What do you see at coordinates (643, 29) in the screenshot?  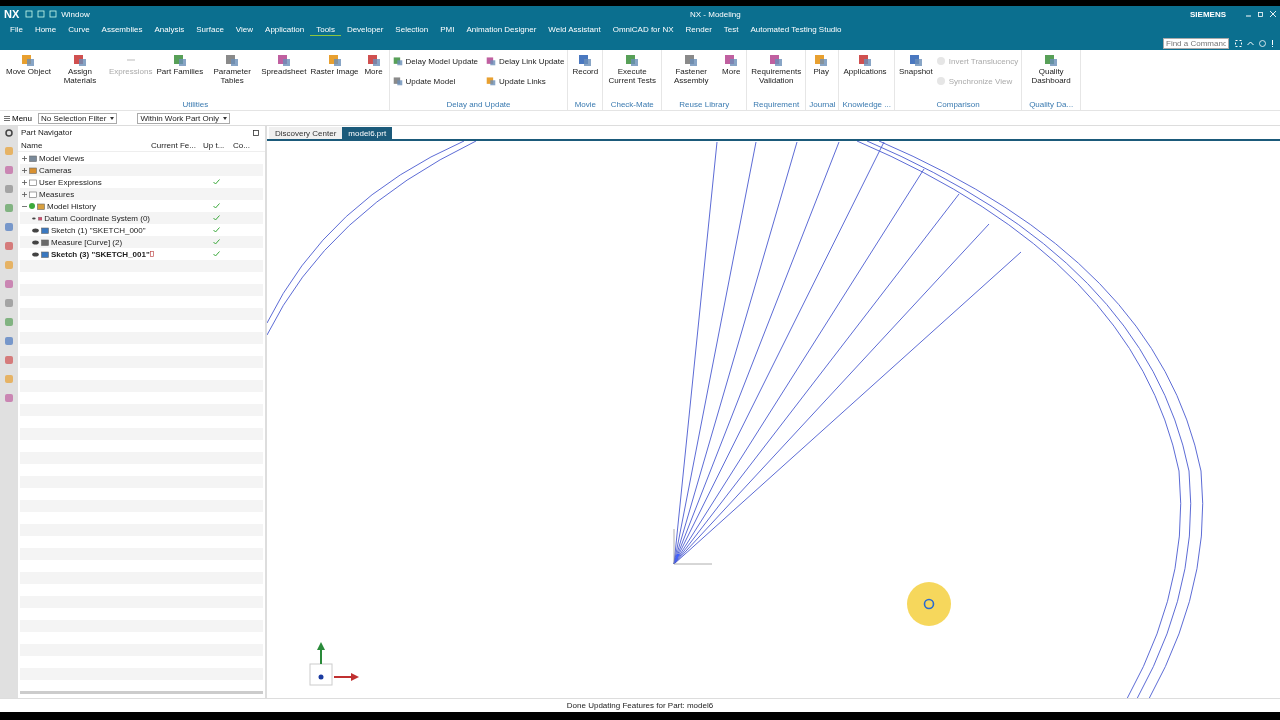 I see `ribbon-tab: OmniCAD for NX` at bounding box center [643, 29].